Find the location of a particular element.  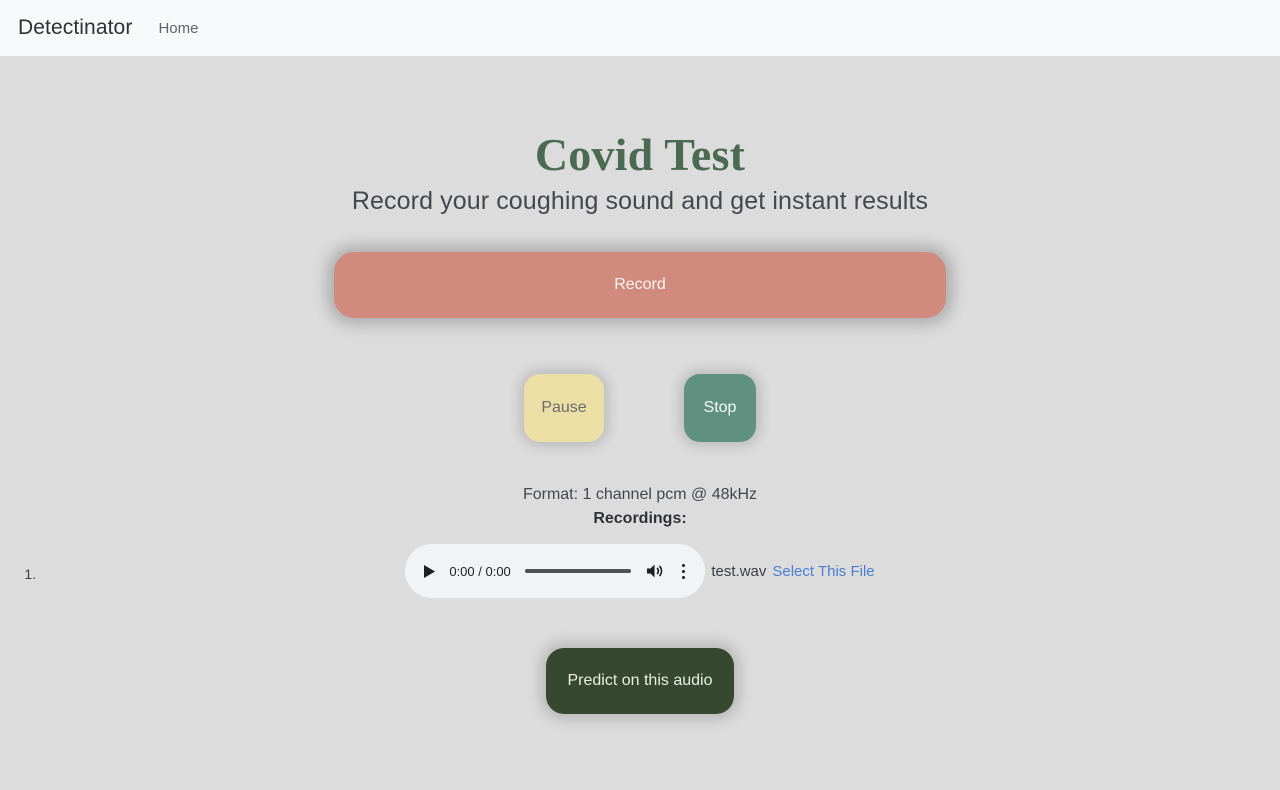

page-title: Covid Test is located at coordinates (640, 154).